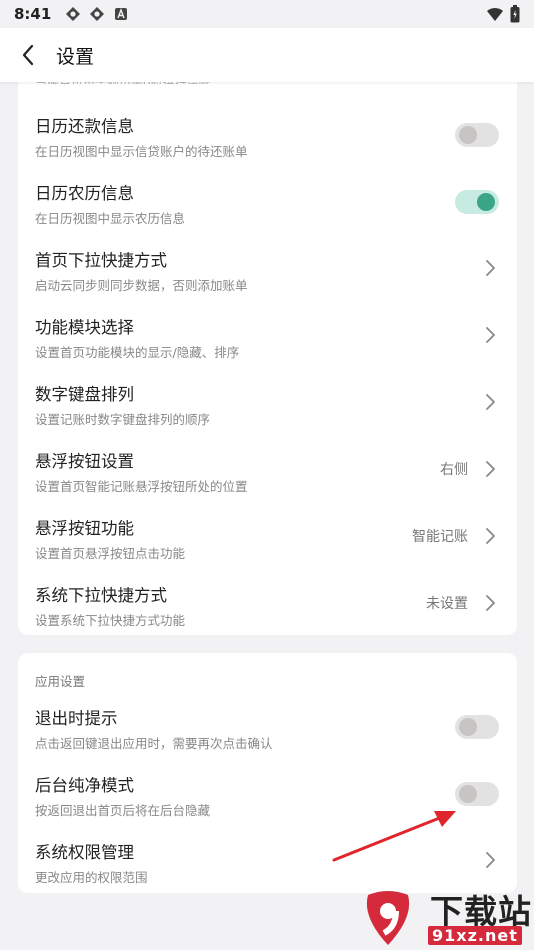 The height and width of the screenshot is (950, 534). What do you see at coordinates (447, 917) in the screenshot?
I see `watermark: 下载站 91xz.net` at bounding box center [447, 917].